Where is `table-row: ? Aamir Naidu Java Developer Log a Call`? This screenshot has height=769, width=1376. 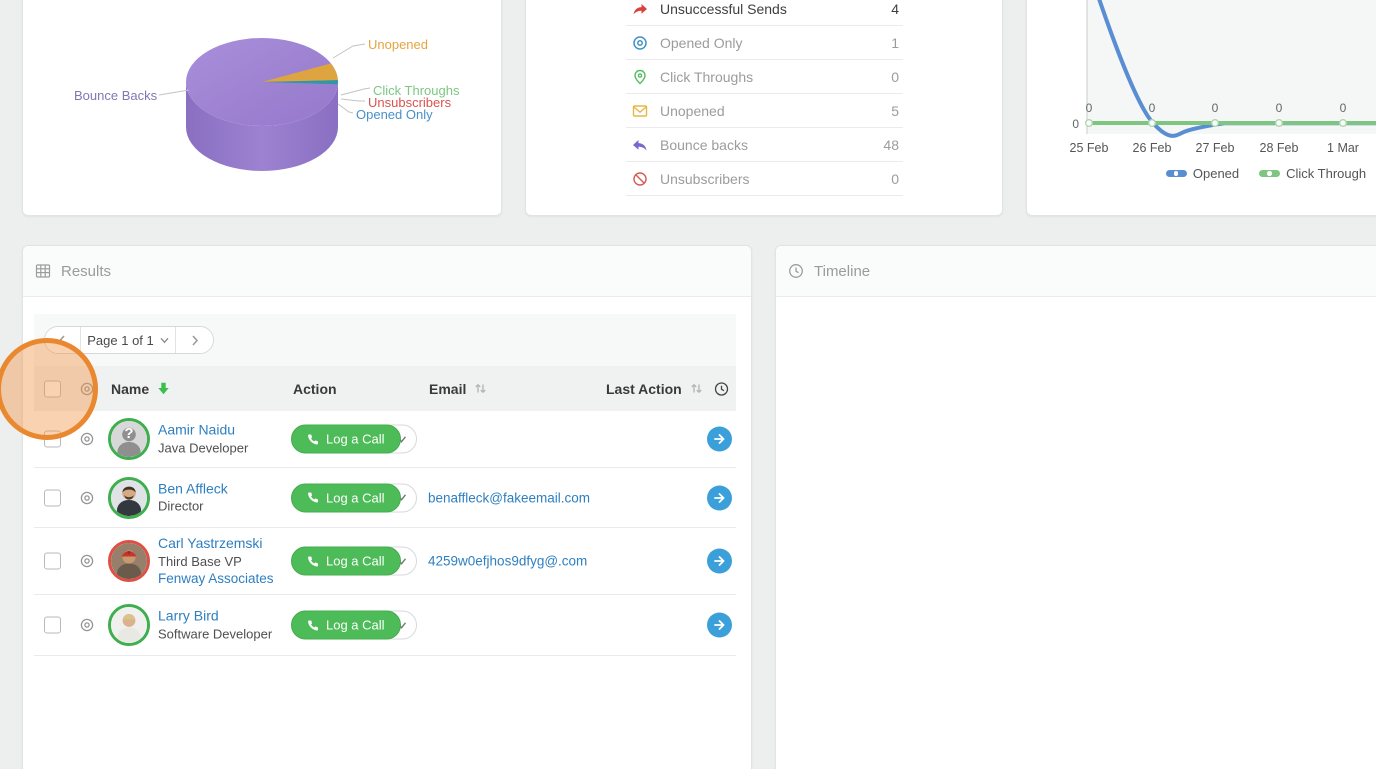 table-row: ? Aamir Naidu Java Developer Log a Call is located at coordinates (385, 439).